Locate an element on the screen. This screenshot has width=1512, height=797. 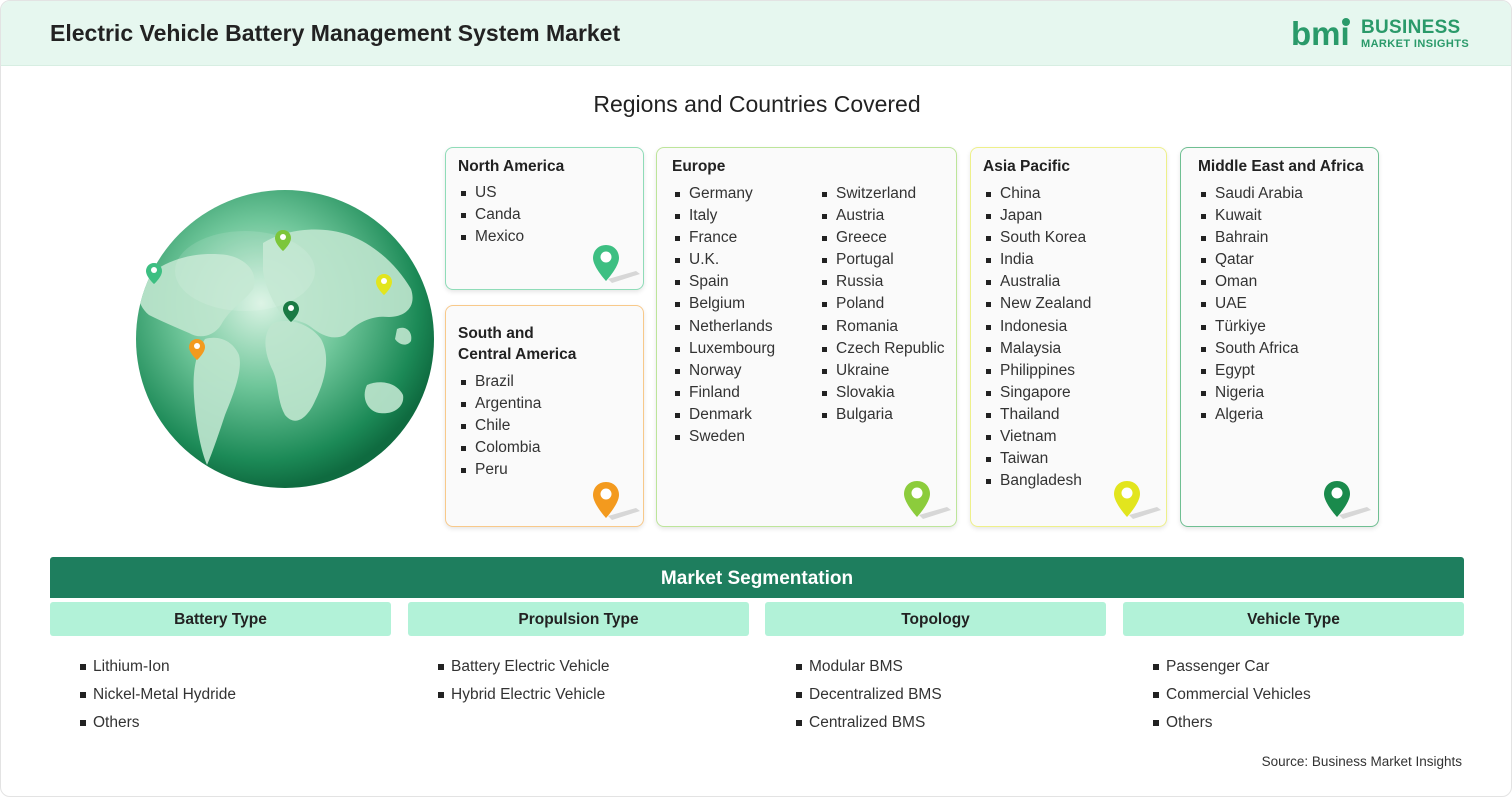
list-item: Slovakia is located at coordinates (882, 393).